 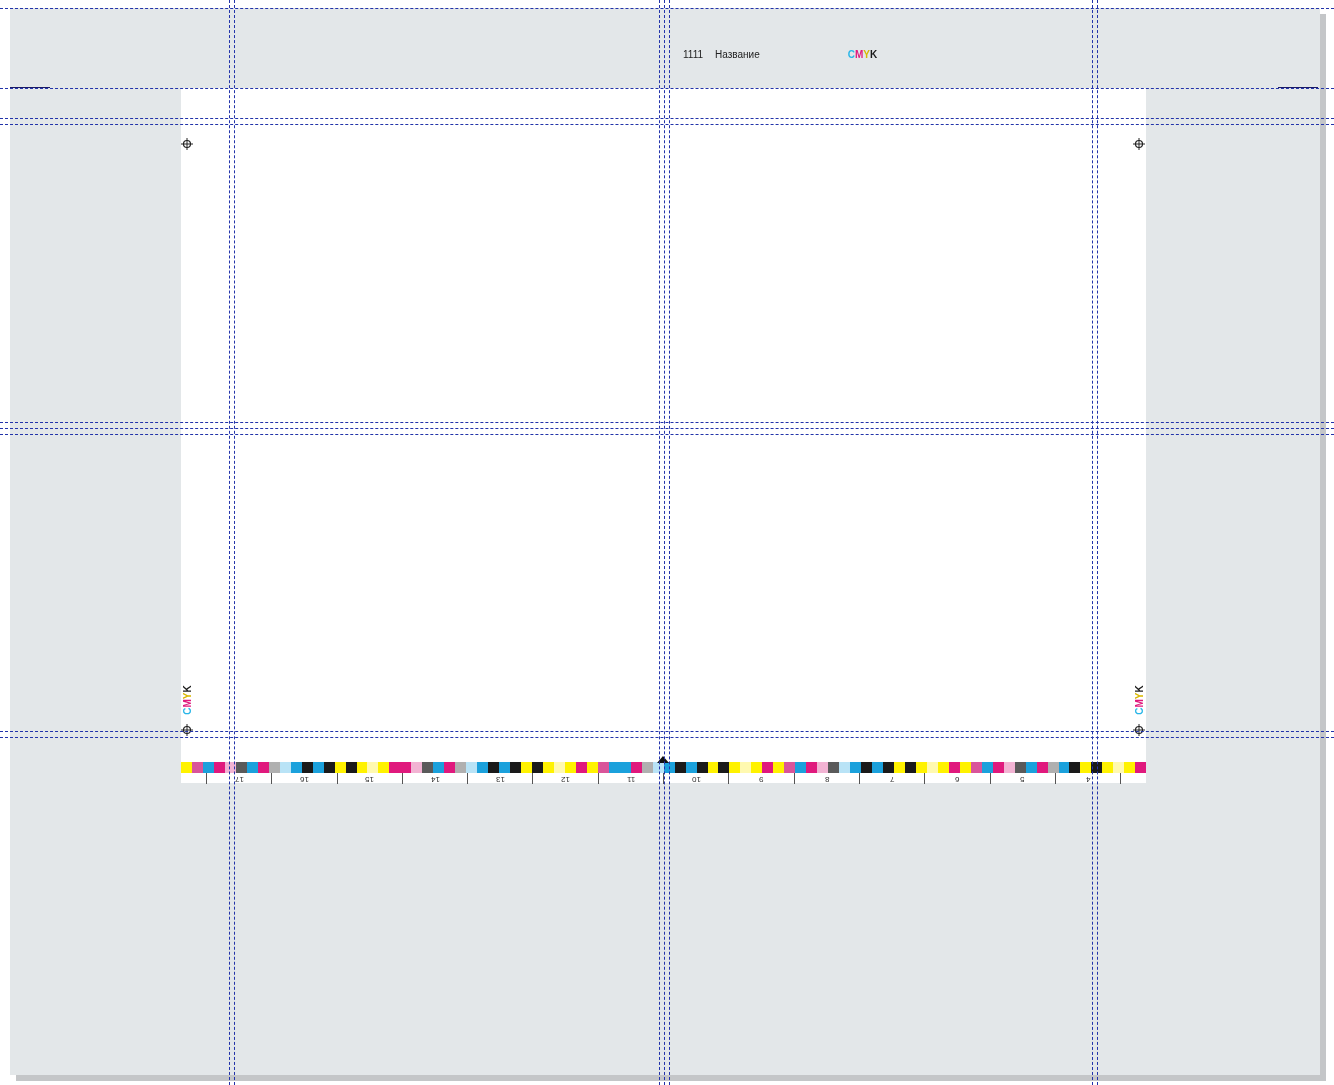 I want to click on page-corner-marker-icon, so click(x=663, y=759).